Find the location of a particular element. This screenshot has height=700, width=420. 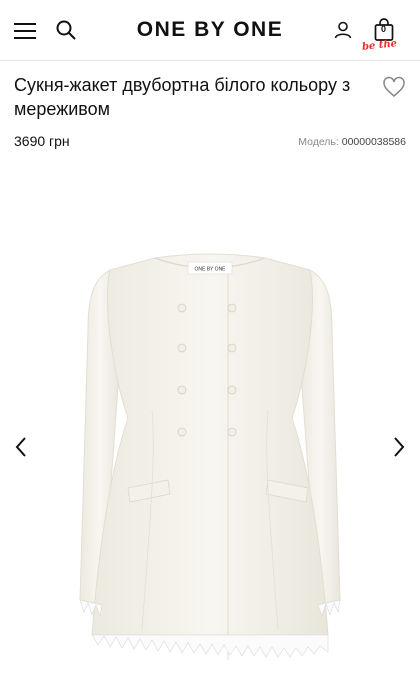

hamburger-menu-icon is located at coordinates (25, 31).